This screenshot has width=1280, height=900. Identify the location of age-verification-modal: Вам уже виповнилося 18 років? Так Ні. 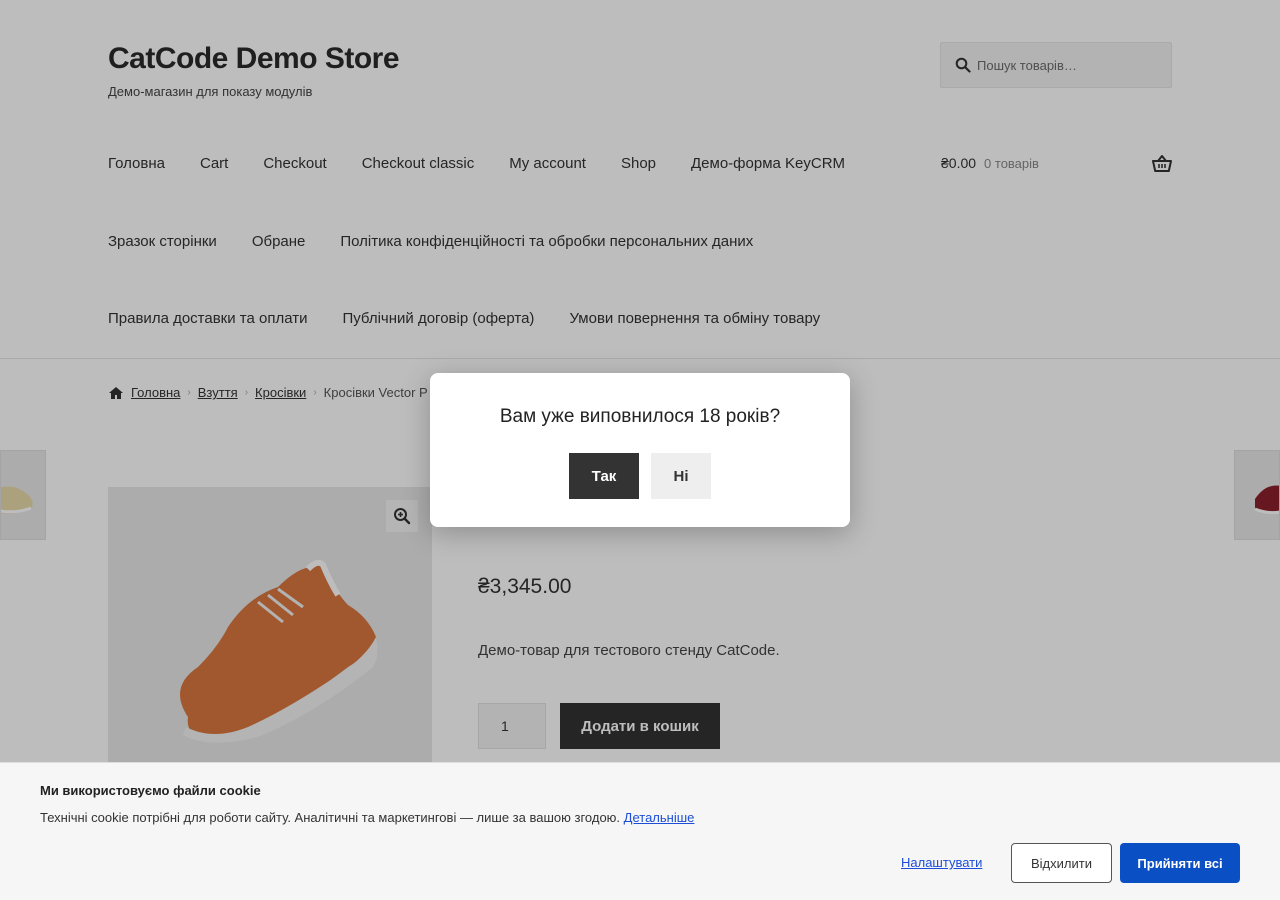
(640, 450).